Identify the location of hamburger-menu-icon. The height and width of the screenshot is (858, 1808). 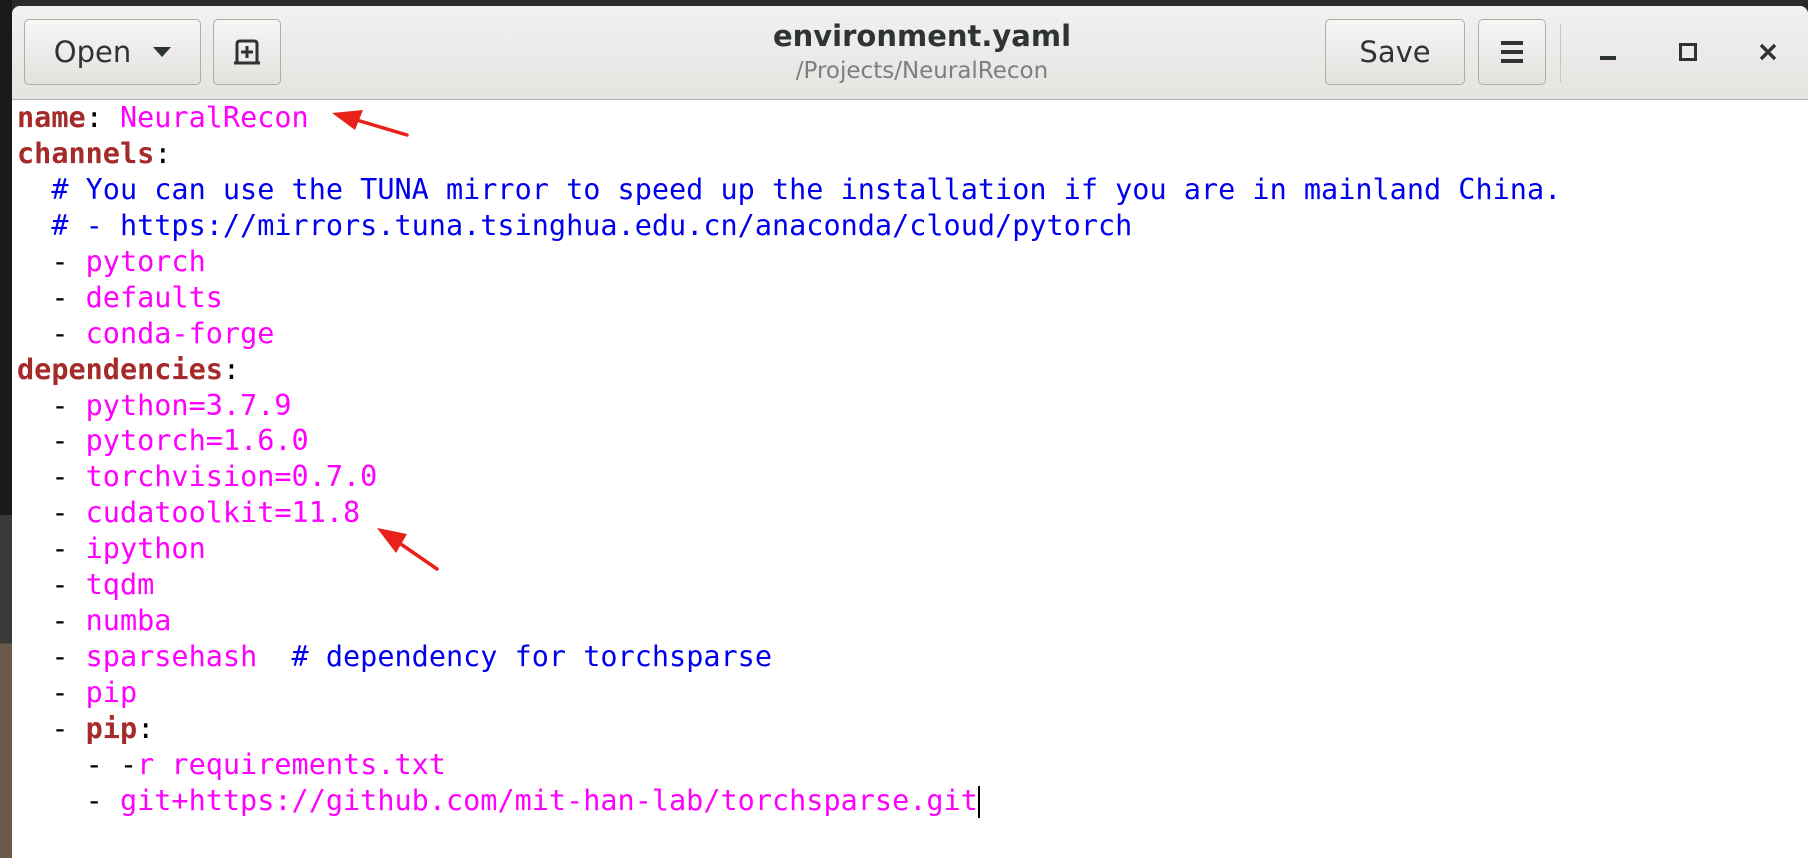
(1512, 52).